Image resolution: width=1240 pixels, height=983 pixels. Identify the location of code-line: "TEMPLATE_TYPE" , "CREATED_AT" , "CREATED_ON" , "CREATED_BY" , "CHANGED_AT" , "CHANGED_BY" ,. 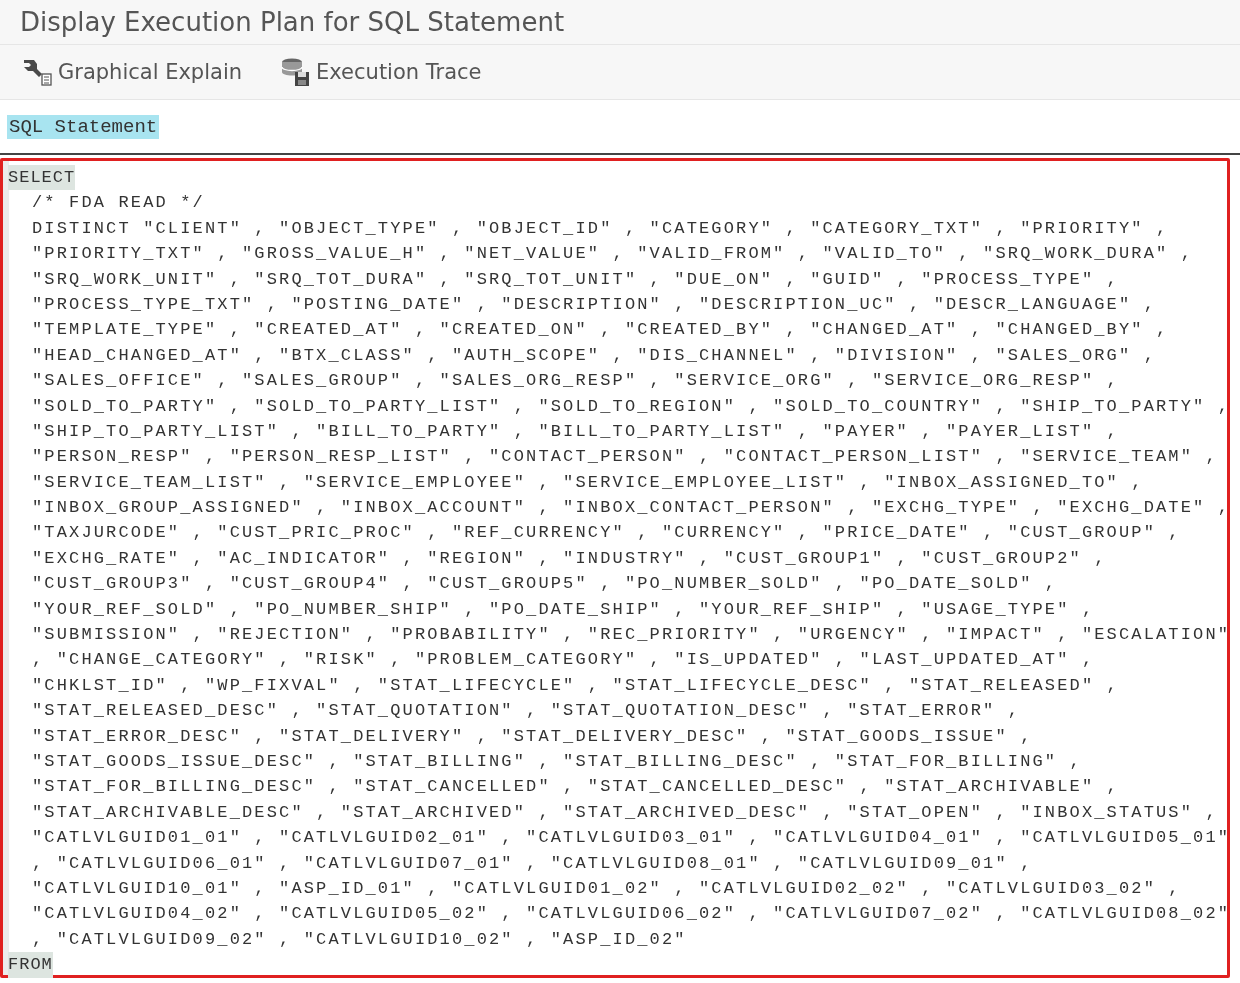
(600, 330).